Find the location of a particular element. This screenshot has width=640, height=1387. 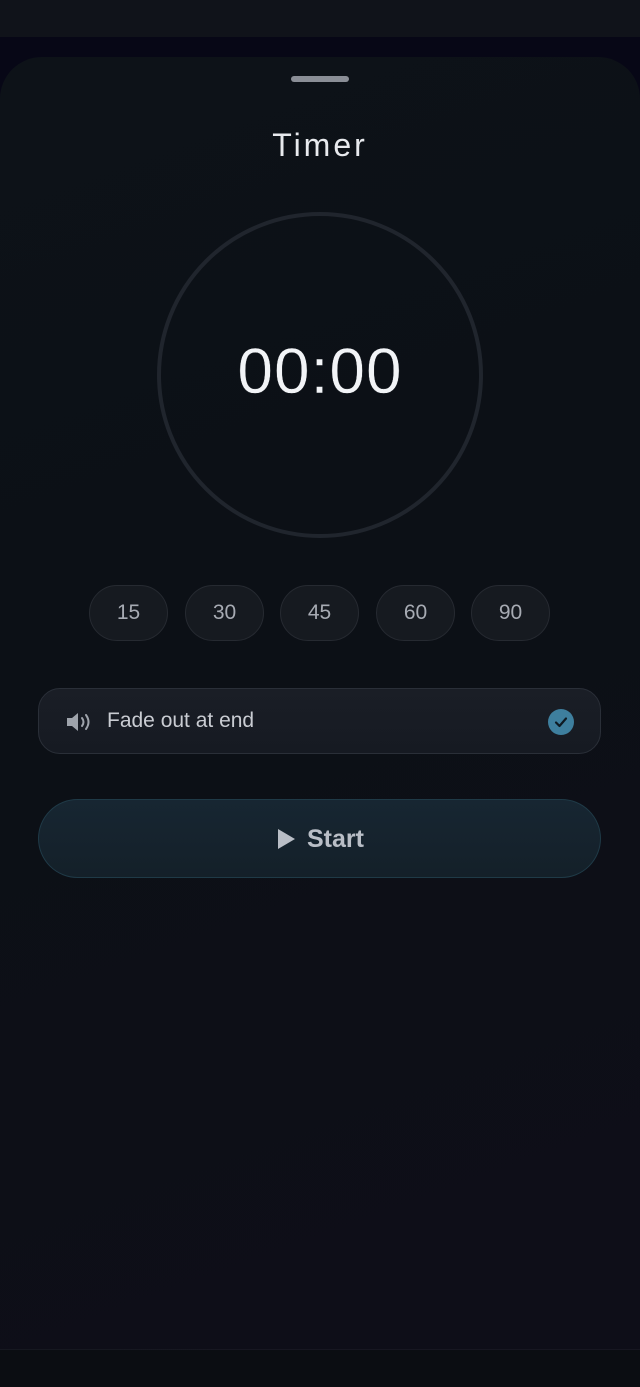

play-icon is located at coordinates (286, 839).